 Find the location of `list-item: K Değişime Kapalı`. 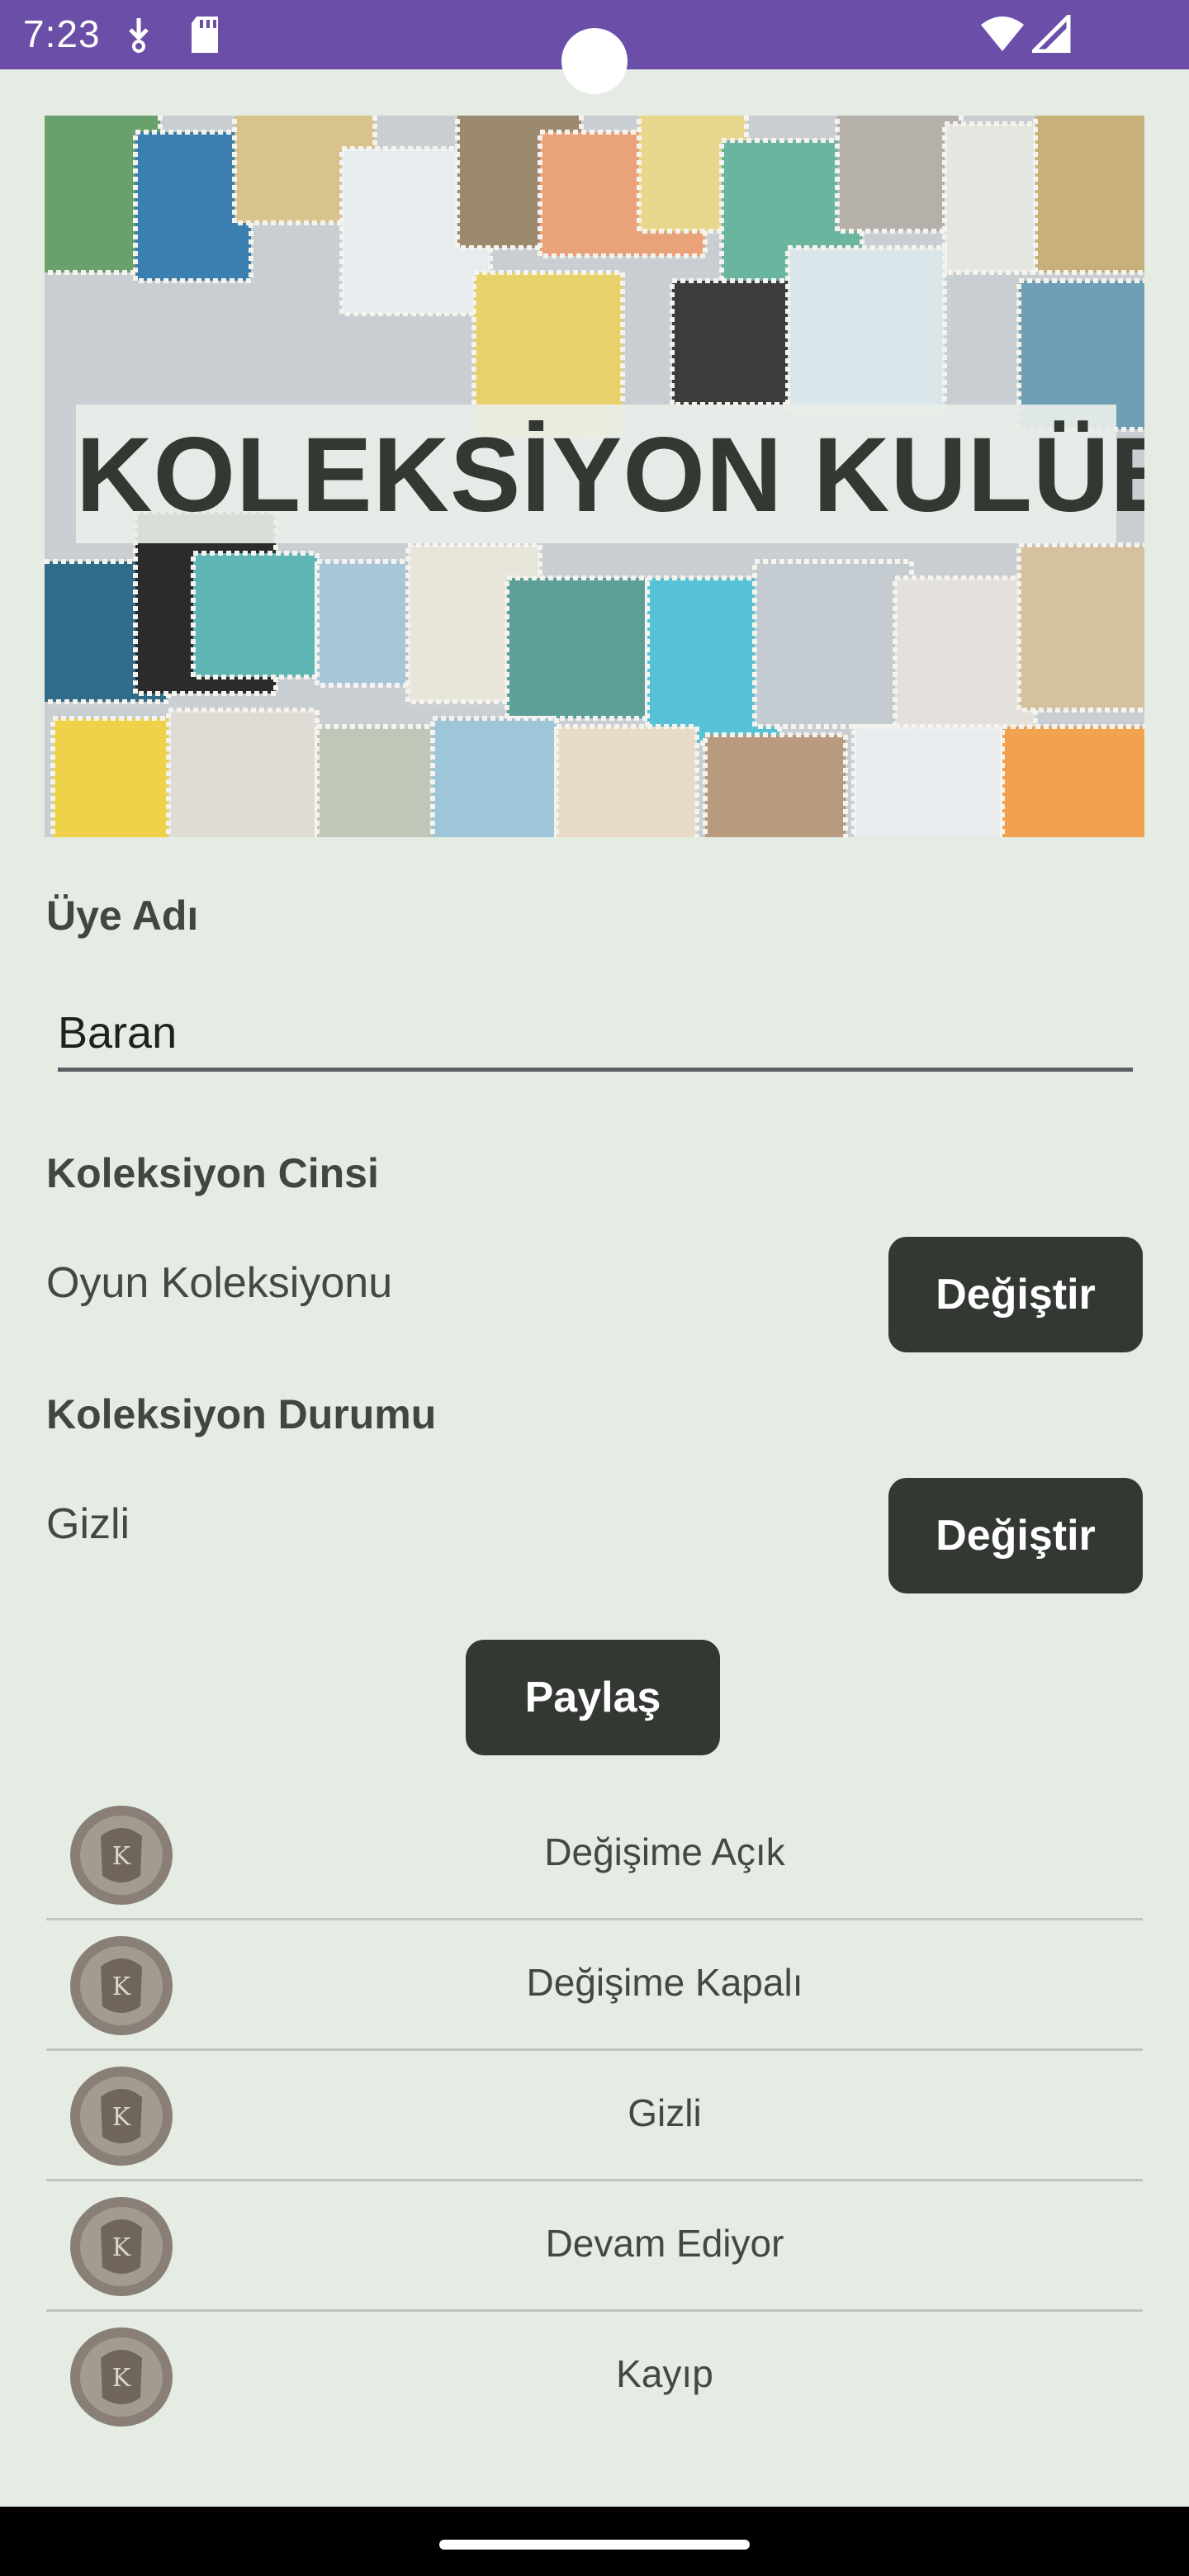

list-item: K Değişime Kapalı is located at coordinates (594, 1985).